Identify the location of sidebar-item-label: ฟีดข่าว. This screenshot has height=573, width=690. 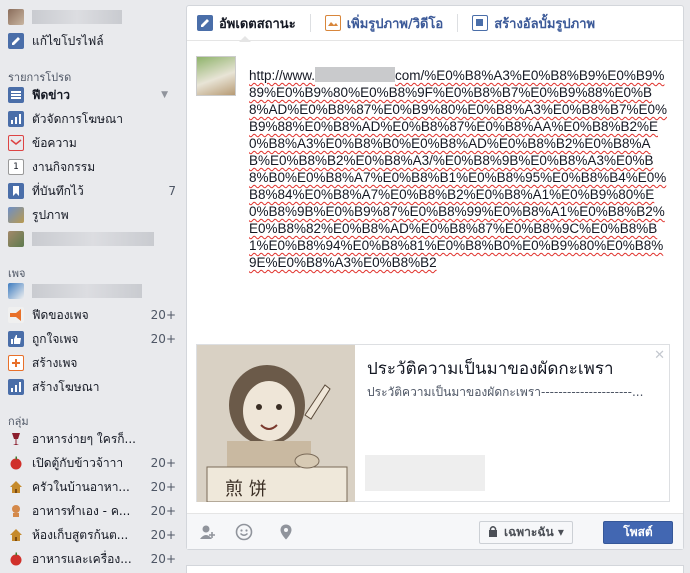
(51, 94).